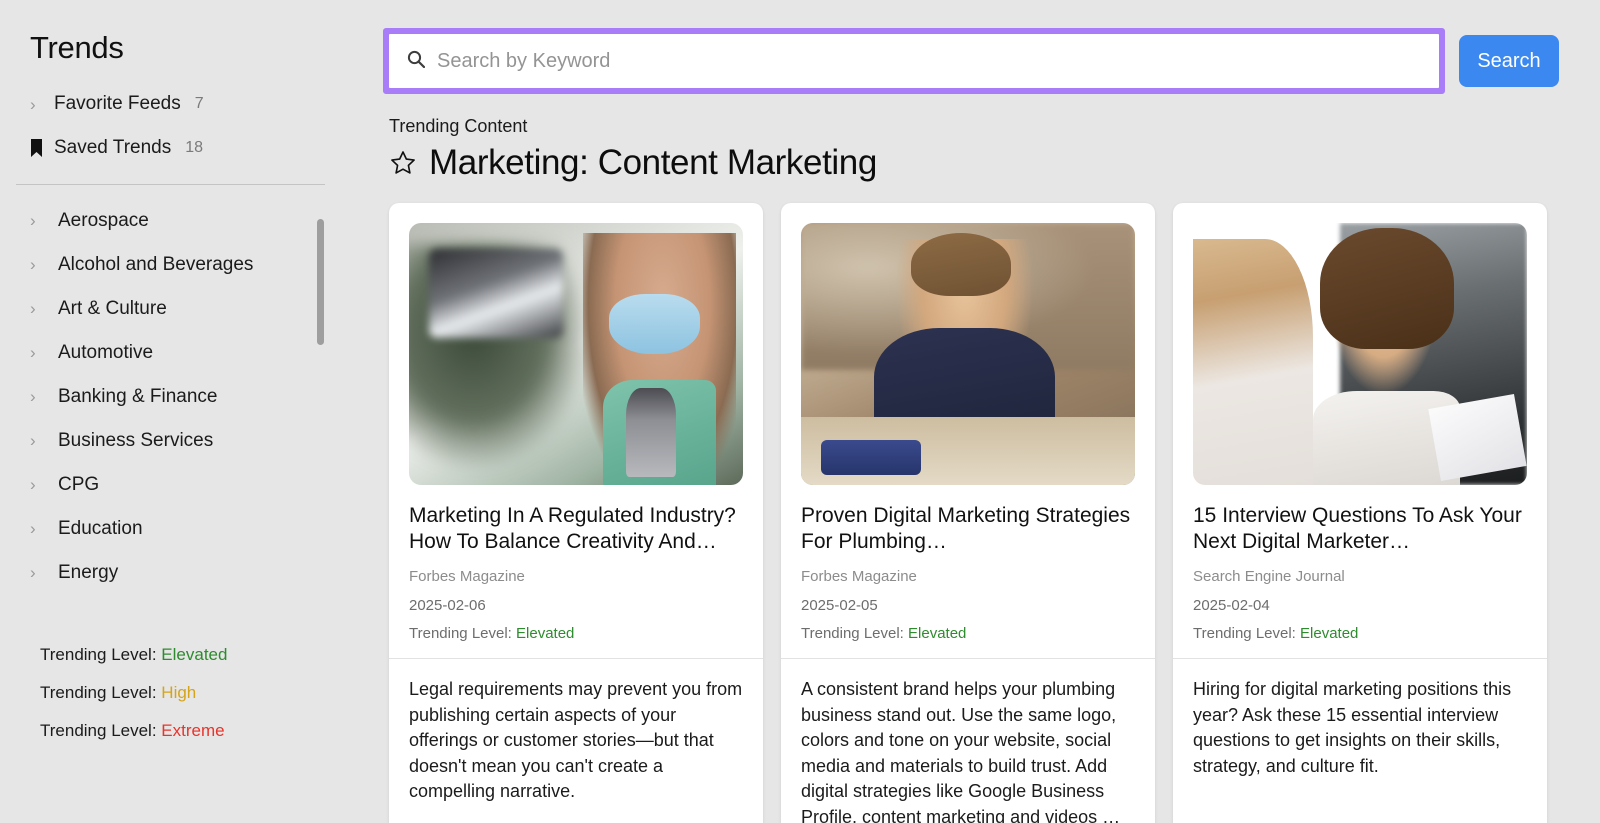 This screenshot has height=823, width=1600. I want to click on legend-item-elevated: Trending Level: Elevated, so click(133, 655).